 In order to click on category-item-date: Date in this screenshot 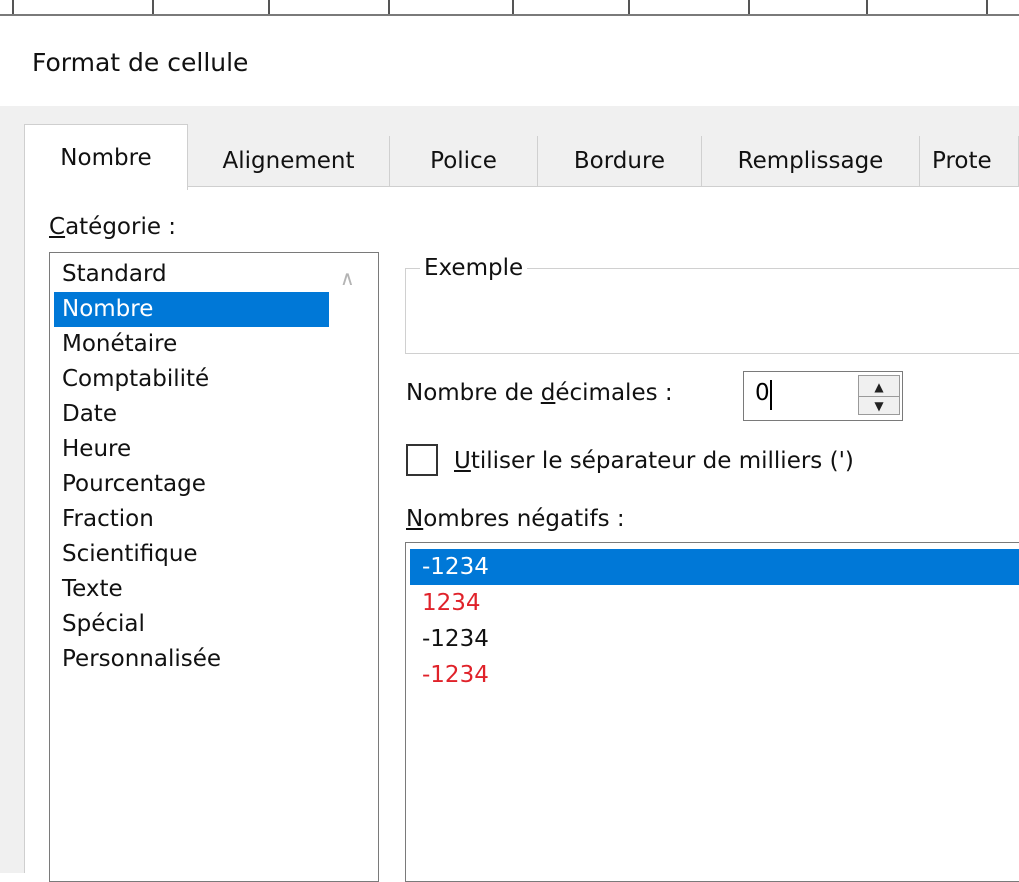, I will do `click(191, 414)`.